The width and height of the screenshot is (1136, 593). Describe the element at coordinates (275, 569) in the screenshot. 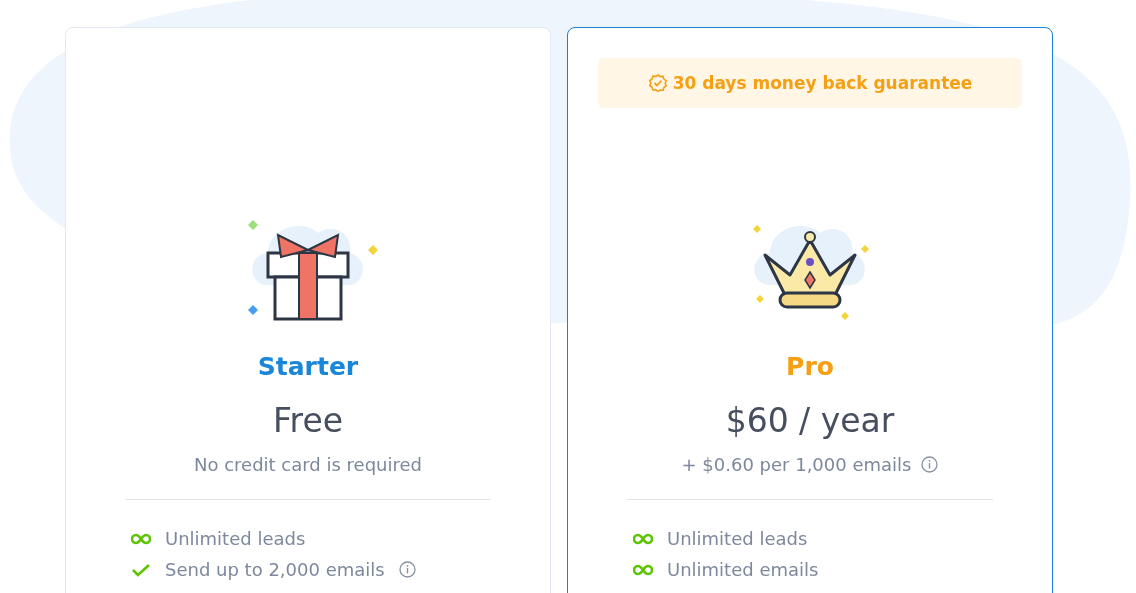

I see `feature-text: Send up to 2,000 emails` at that location.